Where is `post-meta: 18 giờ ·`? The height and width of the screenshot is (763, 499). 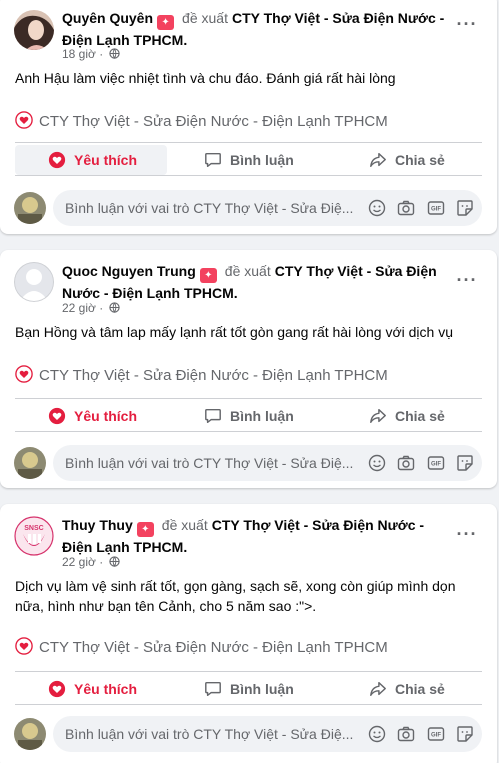
post-meta: 18 giờ · is located at coordinates (91, 54).